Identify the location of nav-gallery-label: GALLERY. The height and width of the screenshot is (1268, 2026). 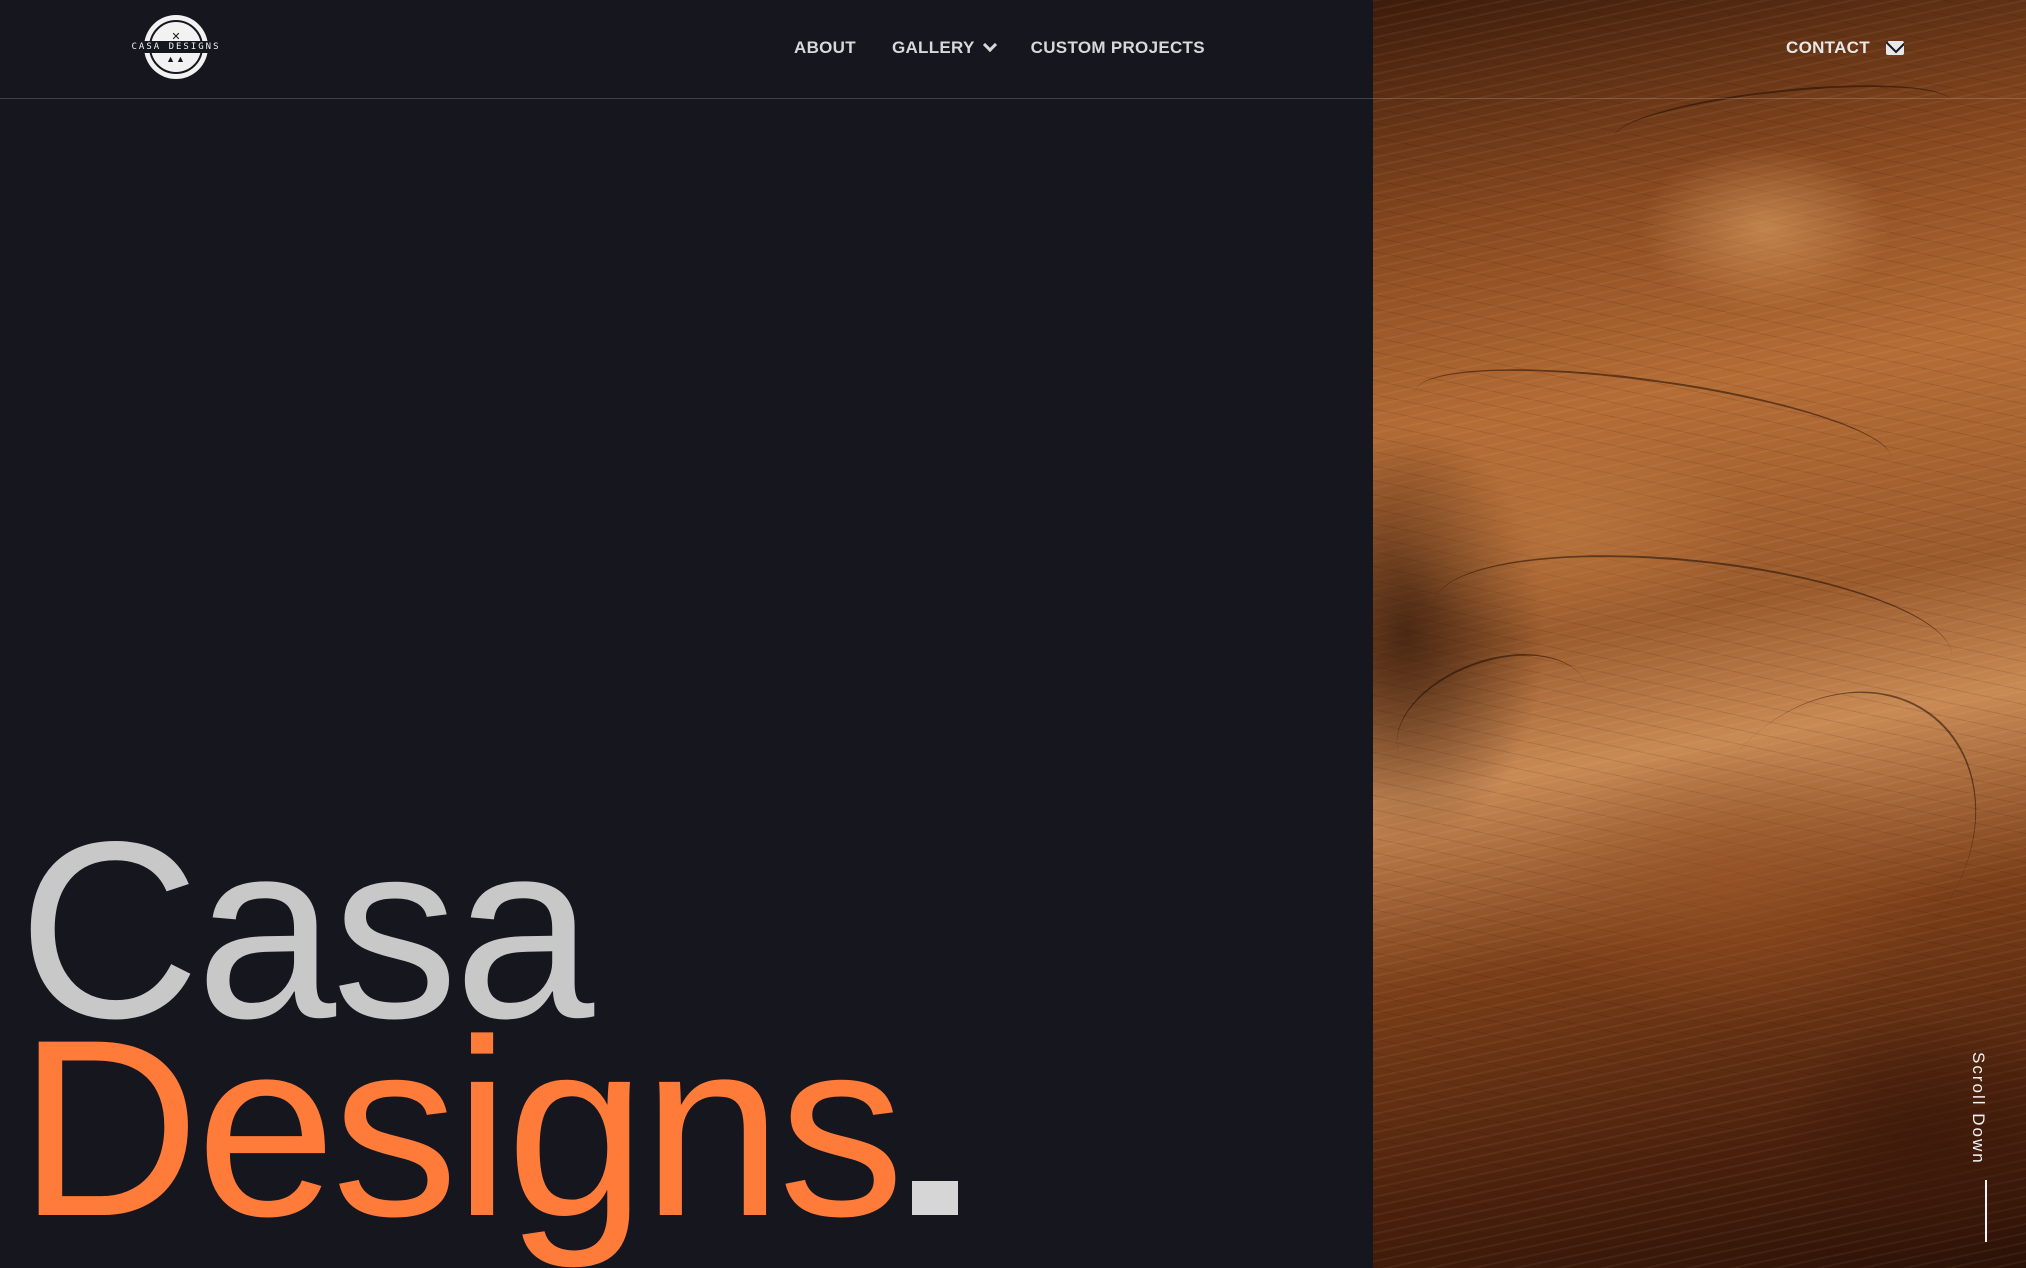
(933, 47).